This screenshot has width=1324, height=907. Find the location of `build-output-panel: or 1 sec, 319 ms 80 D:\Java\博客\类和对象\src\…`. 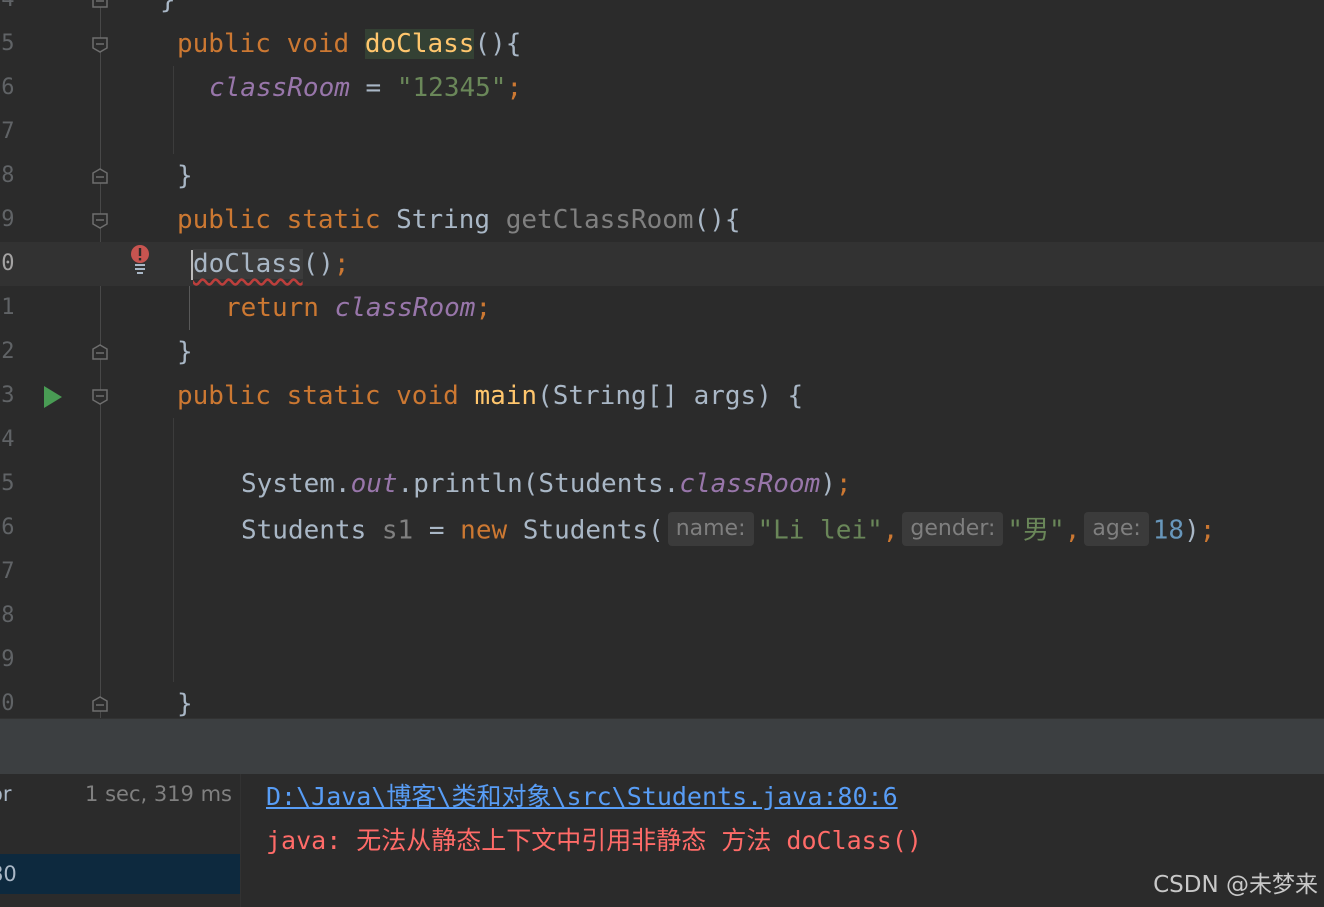

build-output-panel: or 1 sec, 319 ms 80 D:\Java\博客\类和对象\src\… is located at coordinates (662, 840).